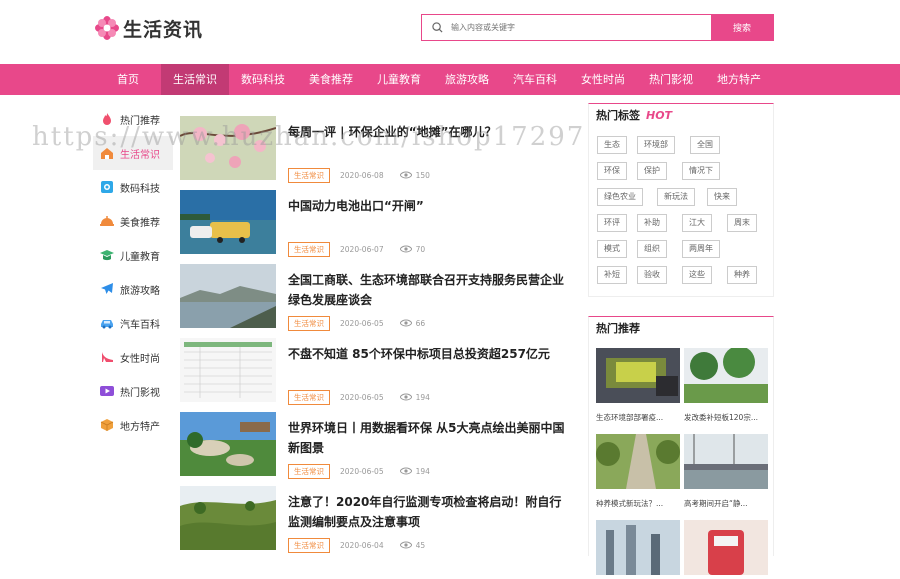 The width and height of the screenshot is (900, 579). I want to click on sidebar-item-travel: 旅游攻略, so click(133, 289).